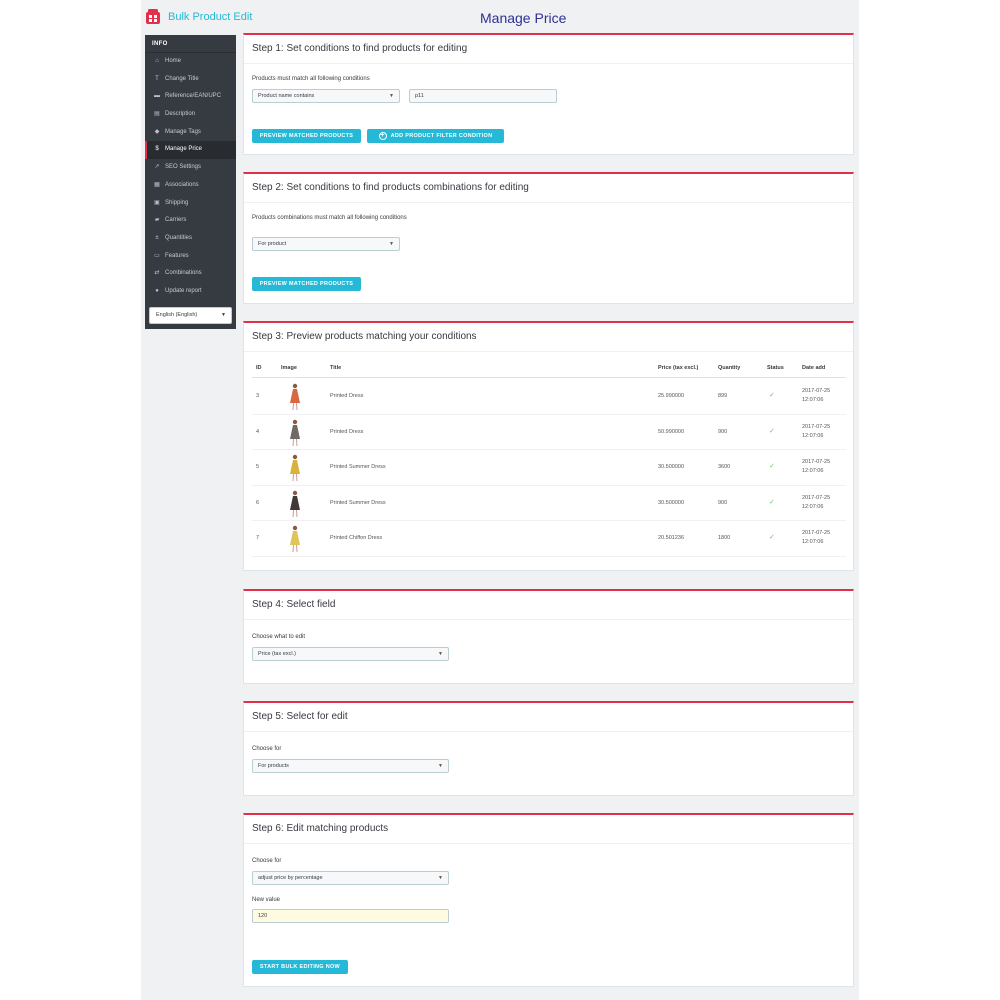  Describe the element at coordinates (279, 637) in the screenshot. I see `step4-hint: Choose what to edit` at that location.